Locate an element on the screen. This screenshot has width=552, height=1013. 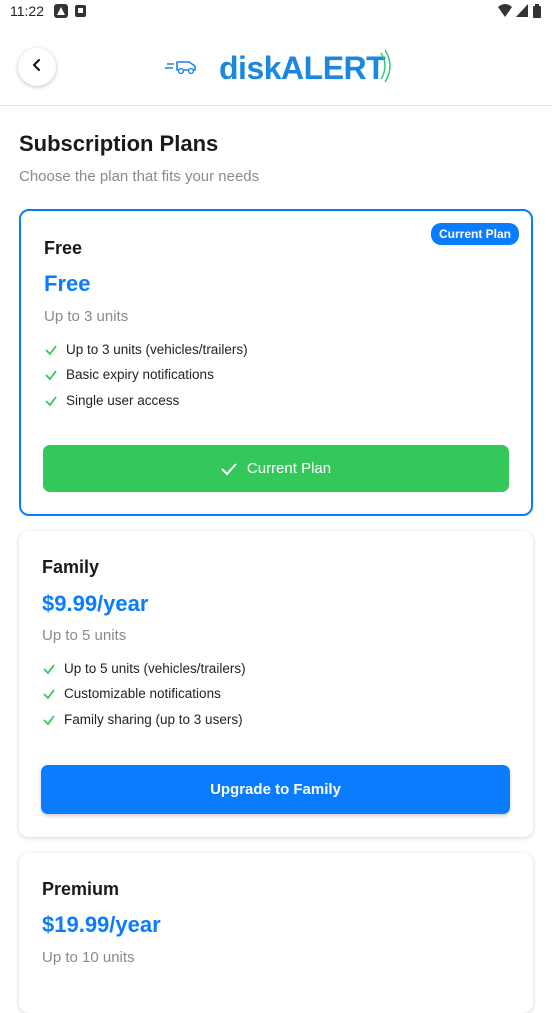
plan-feature-text: Customizable notifications is located at coordinates (142, 693).